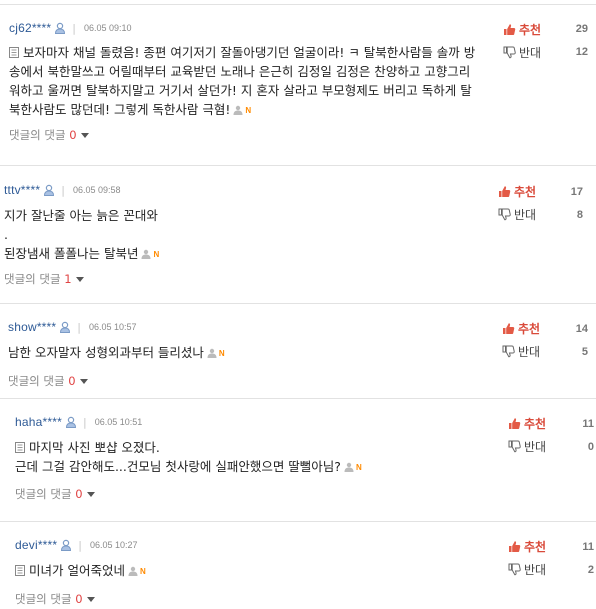  Describe the element at coordinates (97, 190) in the screenshot. I see `timestamp: 06.05 09:58` at that location.